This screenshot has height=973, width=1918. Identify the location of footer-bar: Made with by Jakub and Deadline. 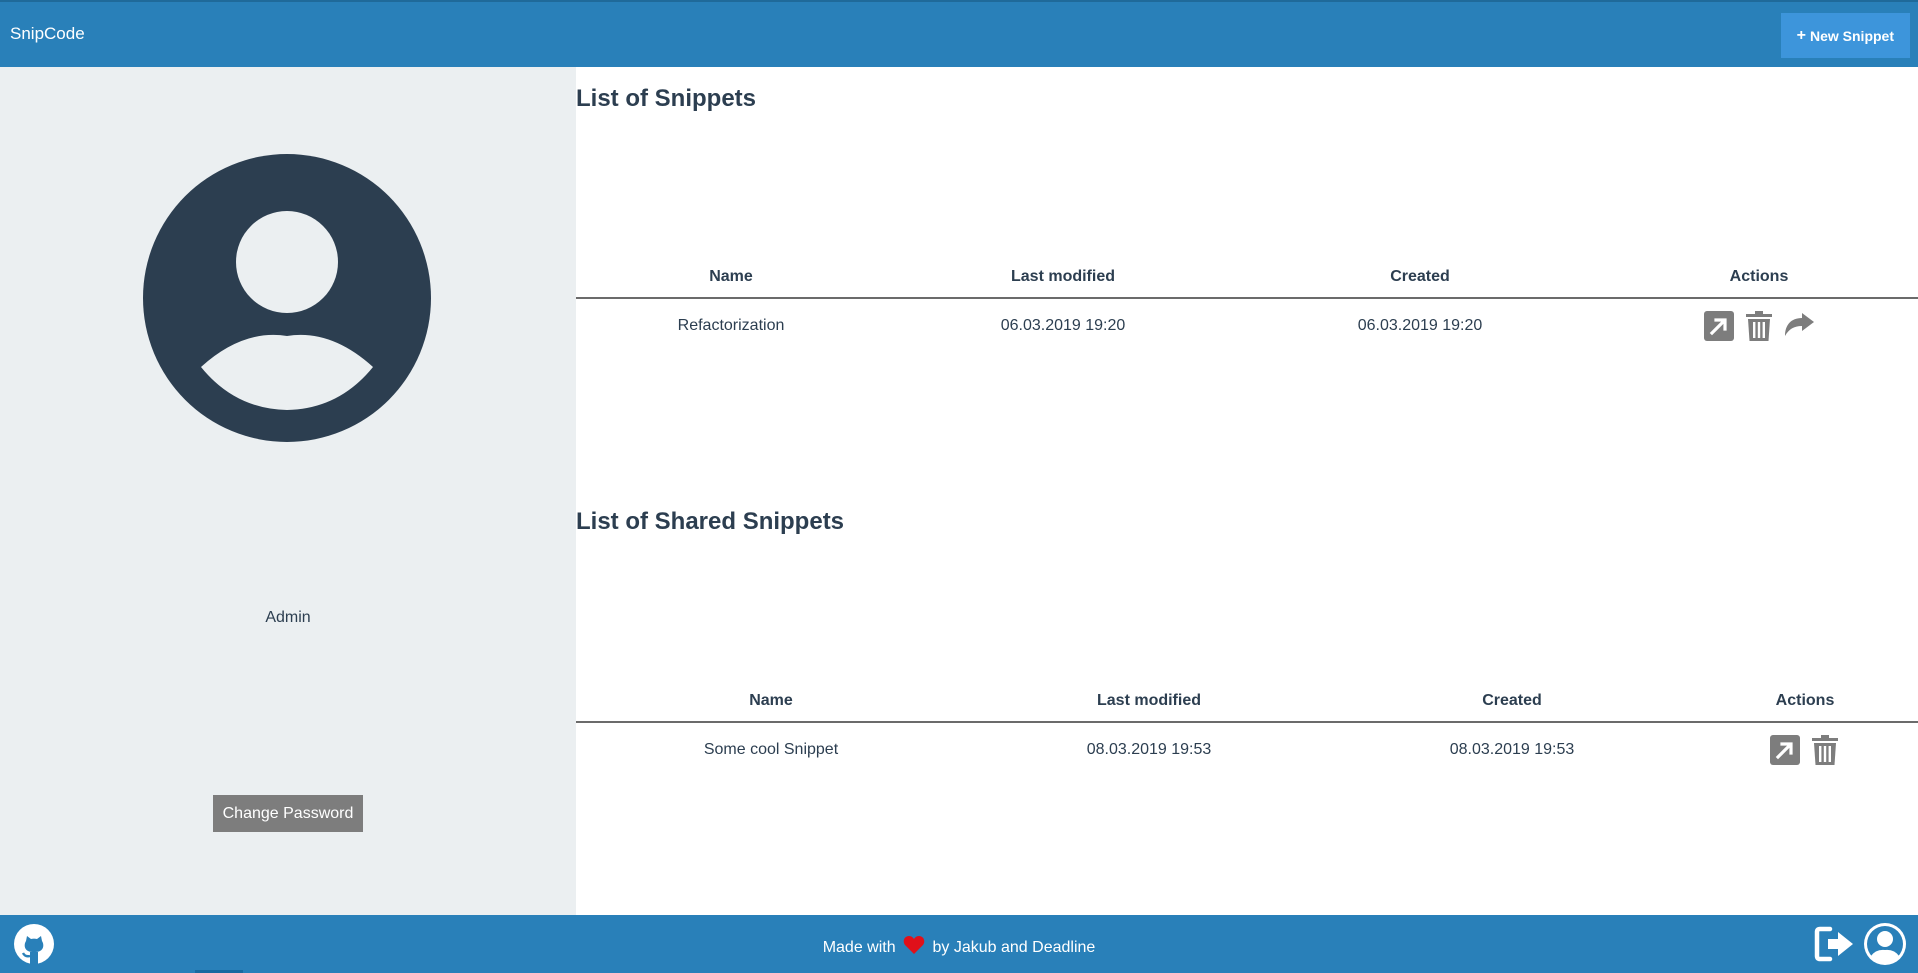
(959, 944).